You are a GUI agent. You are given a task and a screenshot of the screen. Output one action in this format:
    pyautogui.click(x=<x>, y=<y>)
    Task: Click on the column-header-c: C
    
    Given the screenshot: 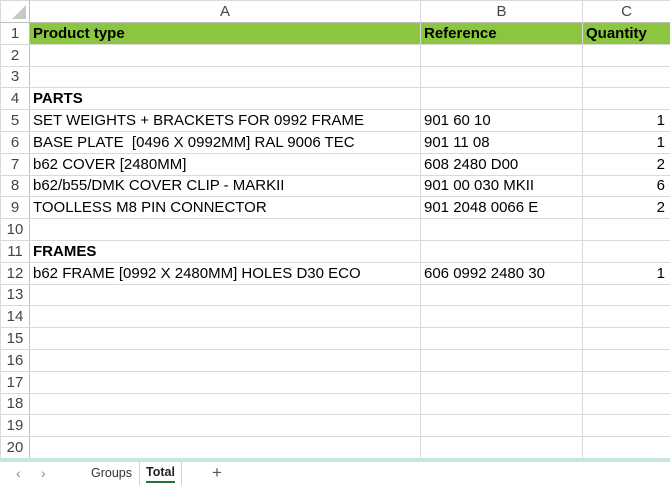 What is the action you would take?
    pyautogui.click(x=626, y=11)
    